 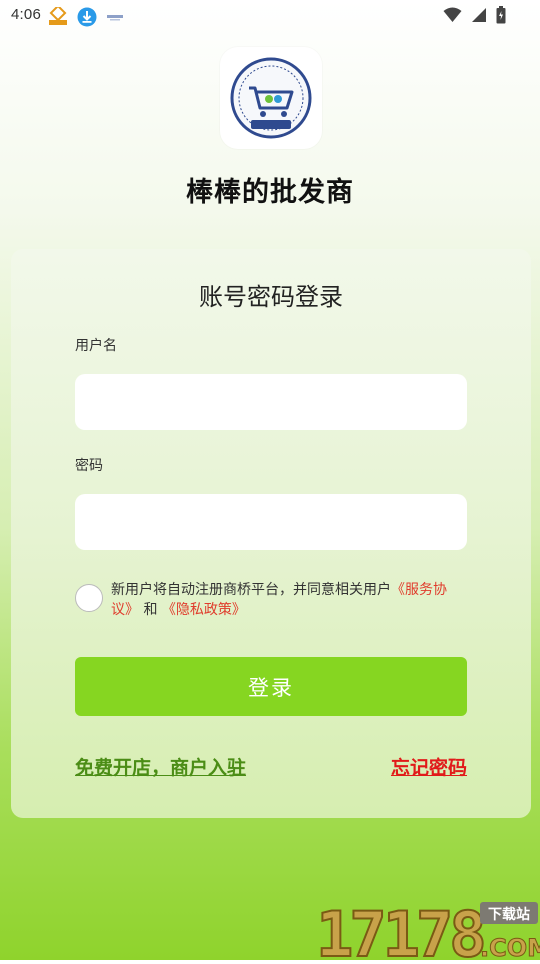 I want to click on agreement-text: 新用户将自动注册商桥平台，并同意相关用户《服务协议》 和 《隐私政策》, so click(x=291, y=600).